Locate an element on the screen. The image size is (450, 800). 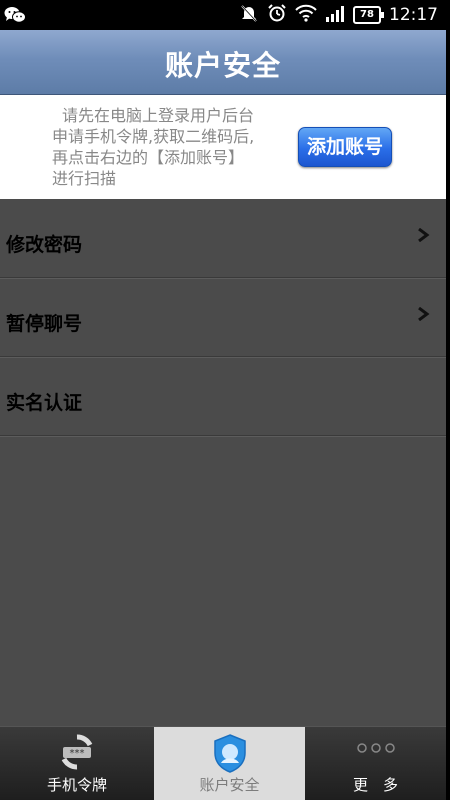
tab-phone-token: *** 手机令牌 is located at coordinates (77, 763).